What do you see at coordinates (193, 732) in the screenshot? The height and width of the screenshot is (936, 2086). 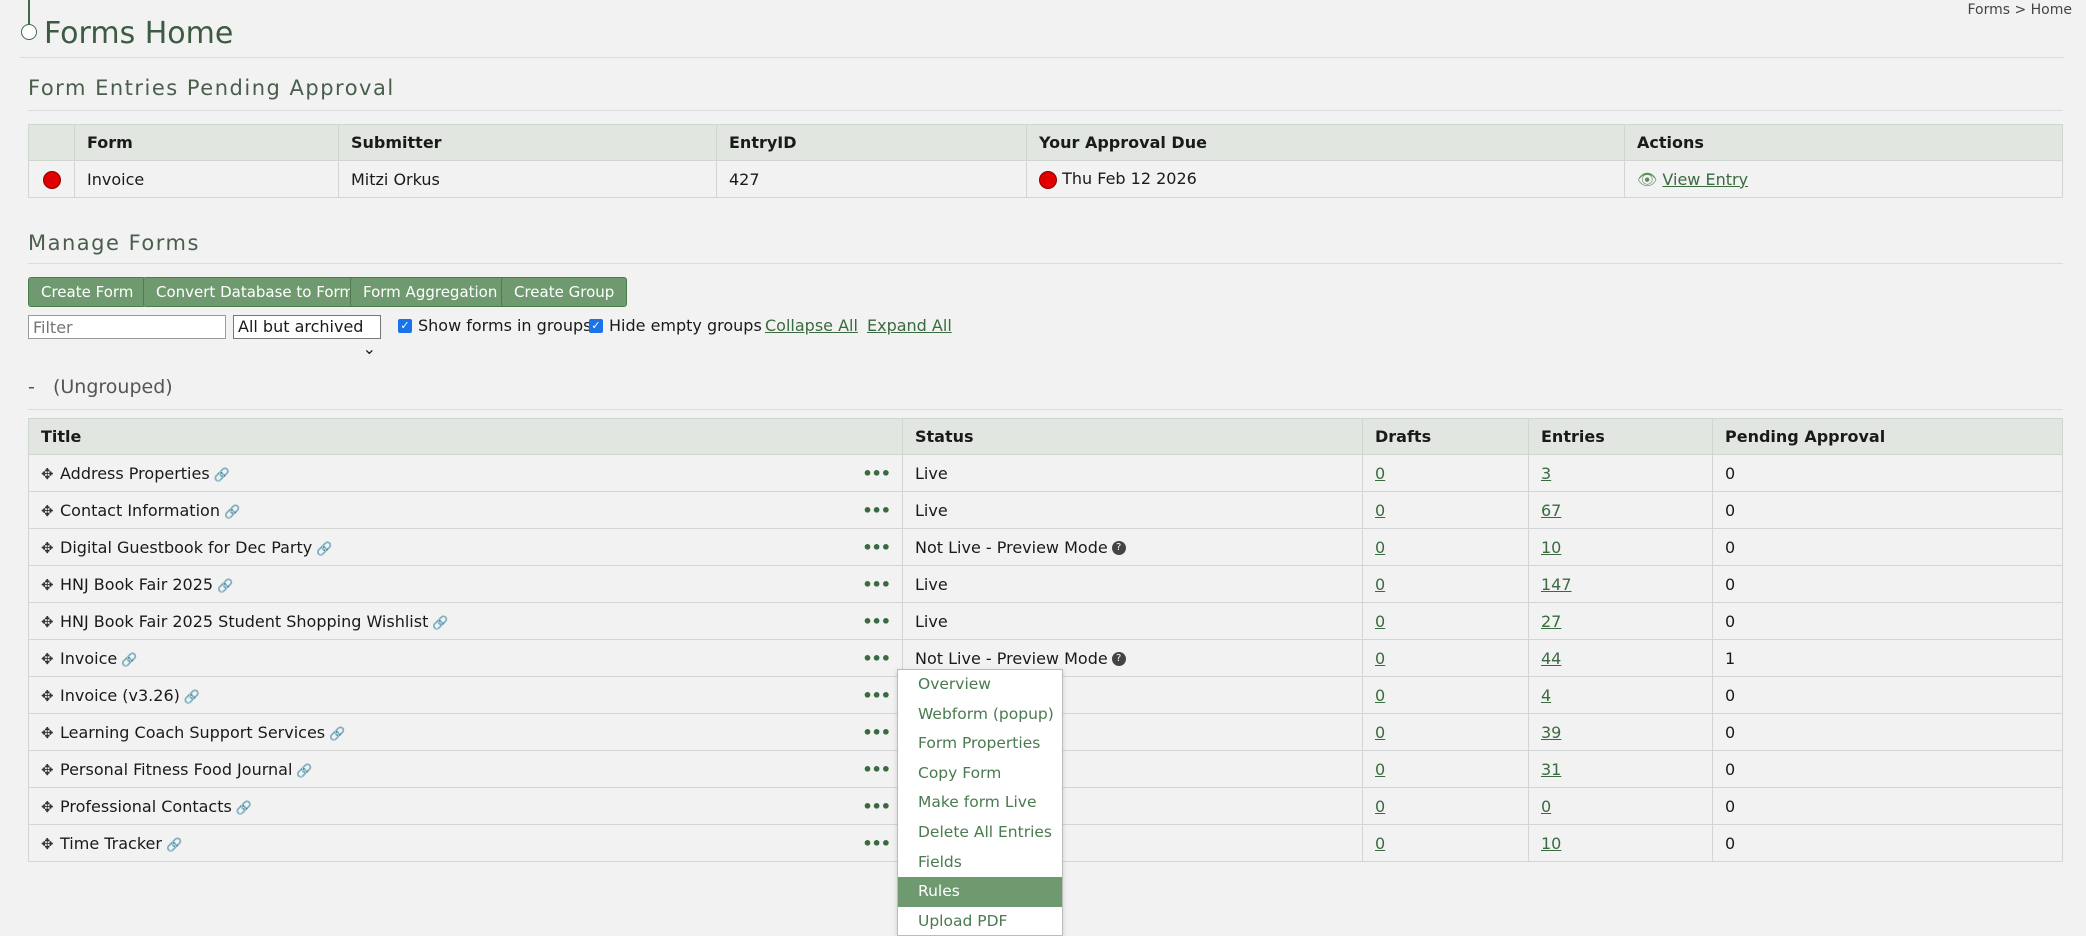 I see `form-title: Learning Coach Support Services` at bounding box center [193, 732].